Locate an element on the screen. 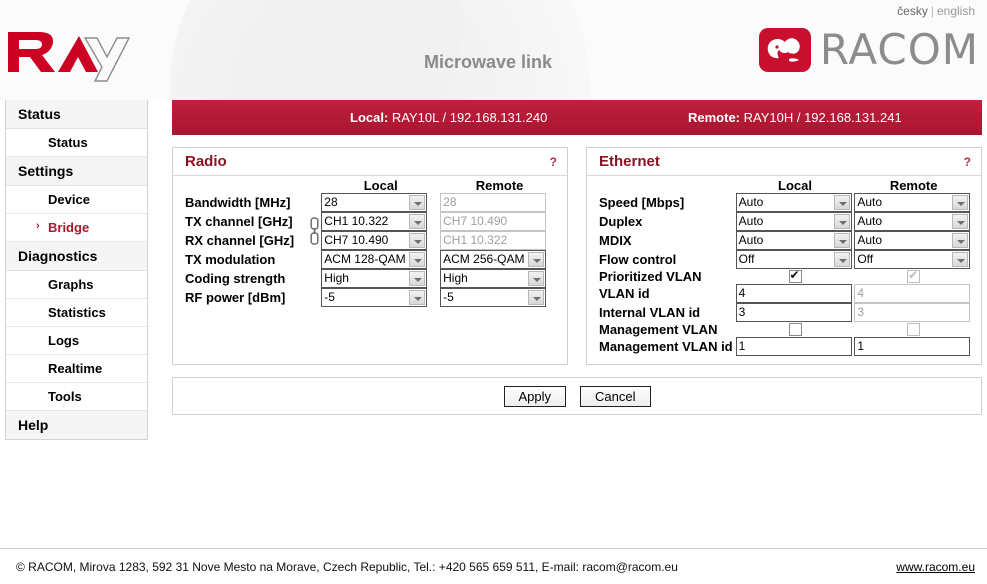 The height and width of the screenshot is (584, 987). ethernet-remote-cell: Auto is located at coordinates (913, 202).